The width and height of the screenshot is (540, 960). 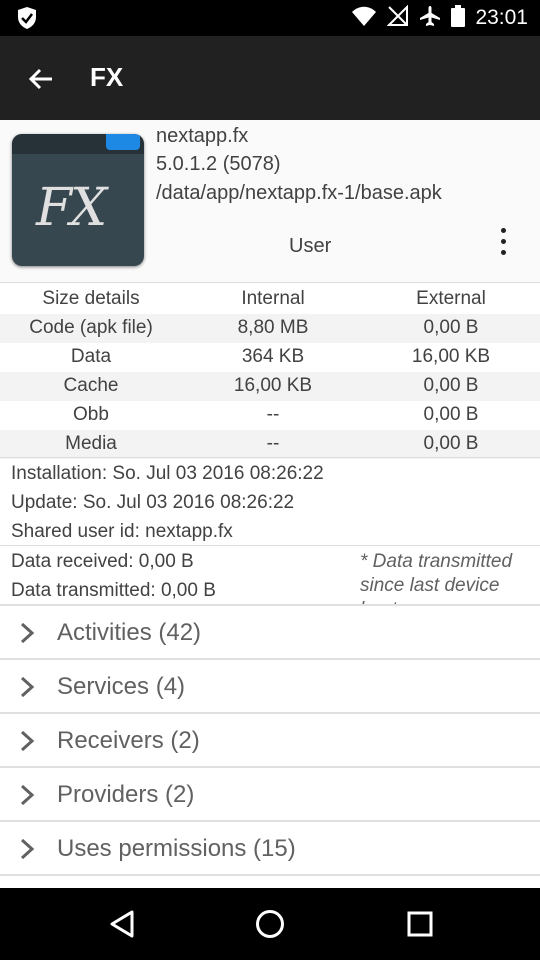 What do you see at coordinates (128, 740) in the screenshot?
I see `section-label: Receivers (2)` at bounding box center [128, 740].